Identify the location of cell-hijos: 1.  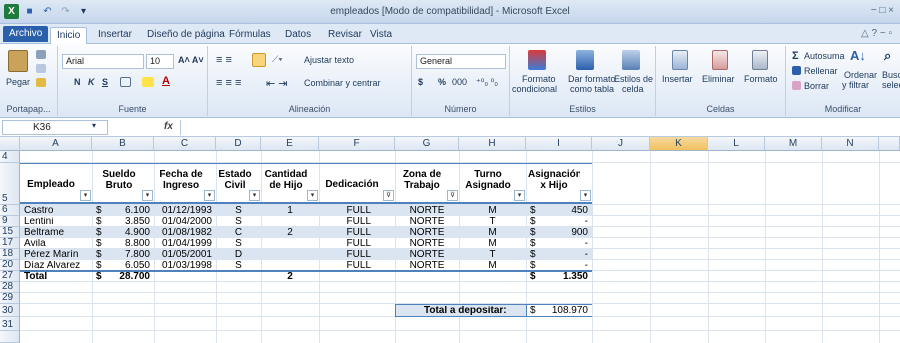
(290, 211).